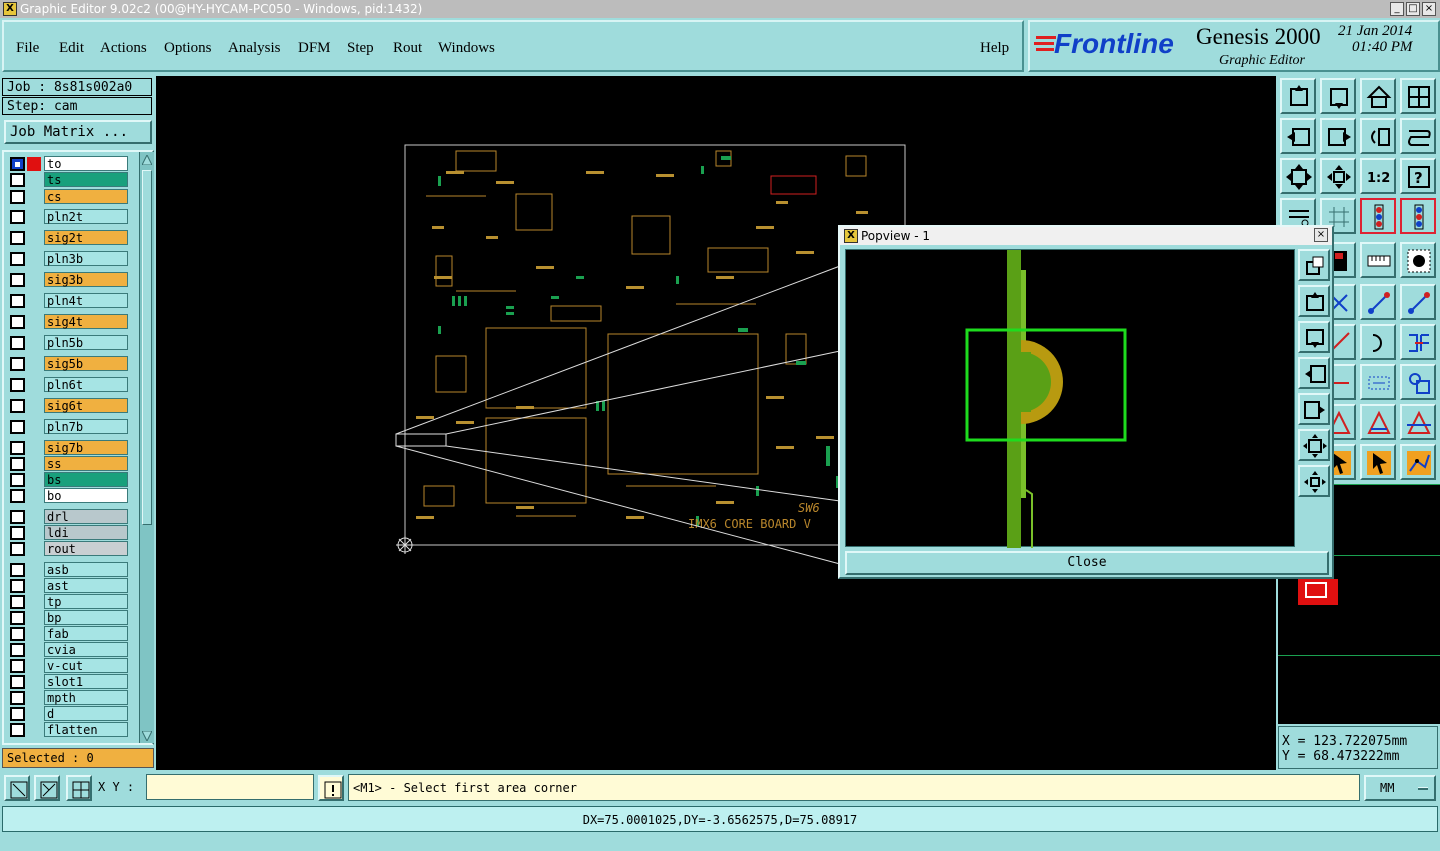 The width and height of the screenshot is (1440, 851). What do you see at coordinates (188, 48) in the screenshot?
I see `menu-options: Options` at bounding box center [188, 48].